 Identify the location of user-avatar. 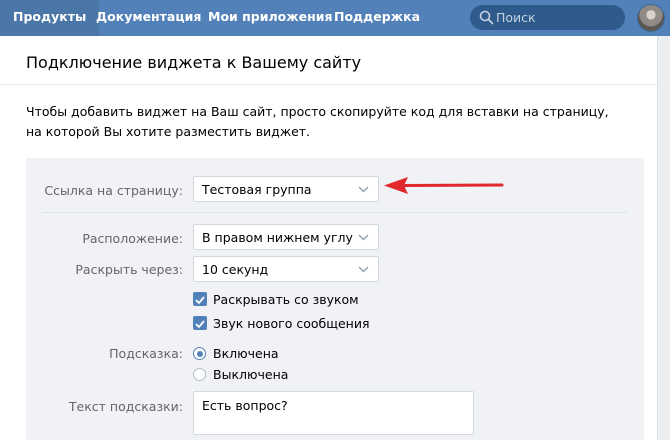
(651, 18).